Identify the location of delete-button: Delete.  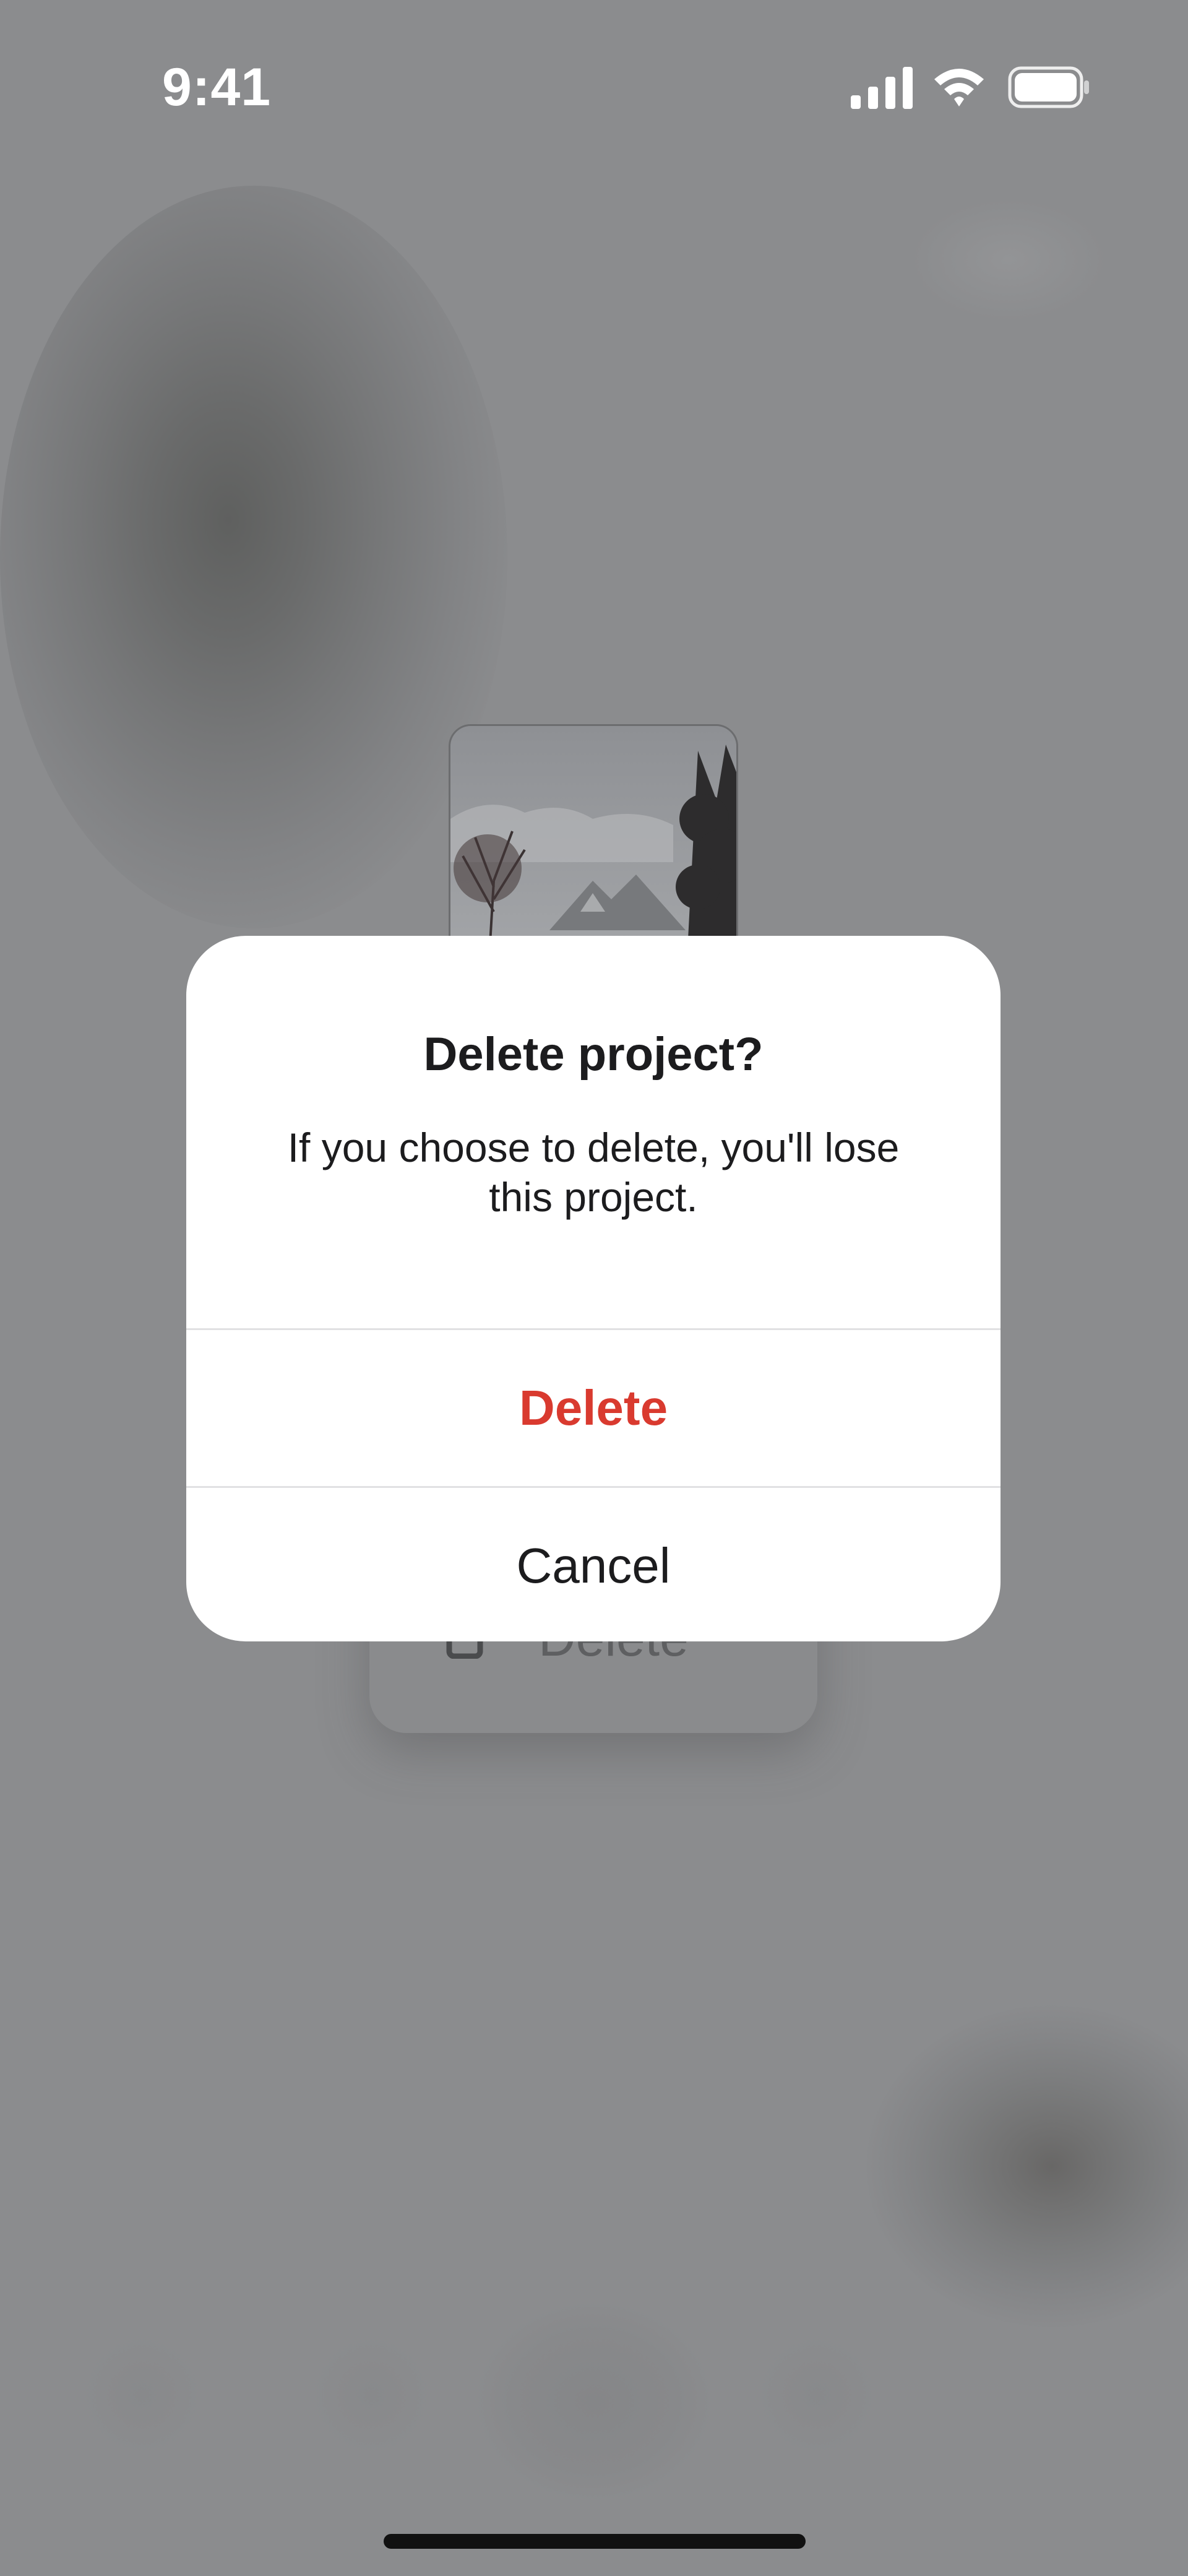
(593, 1408).